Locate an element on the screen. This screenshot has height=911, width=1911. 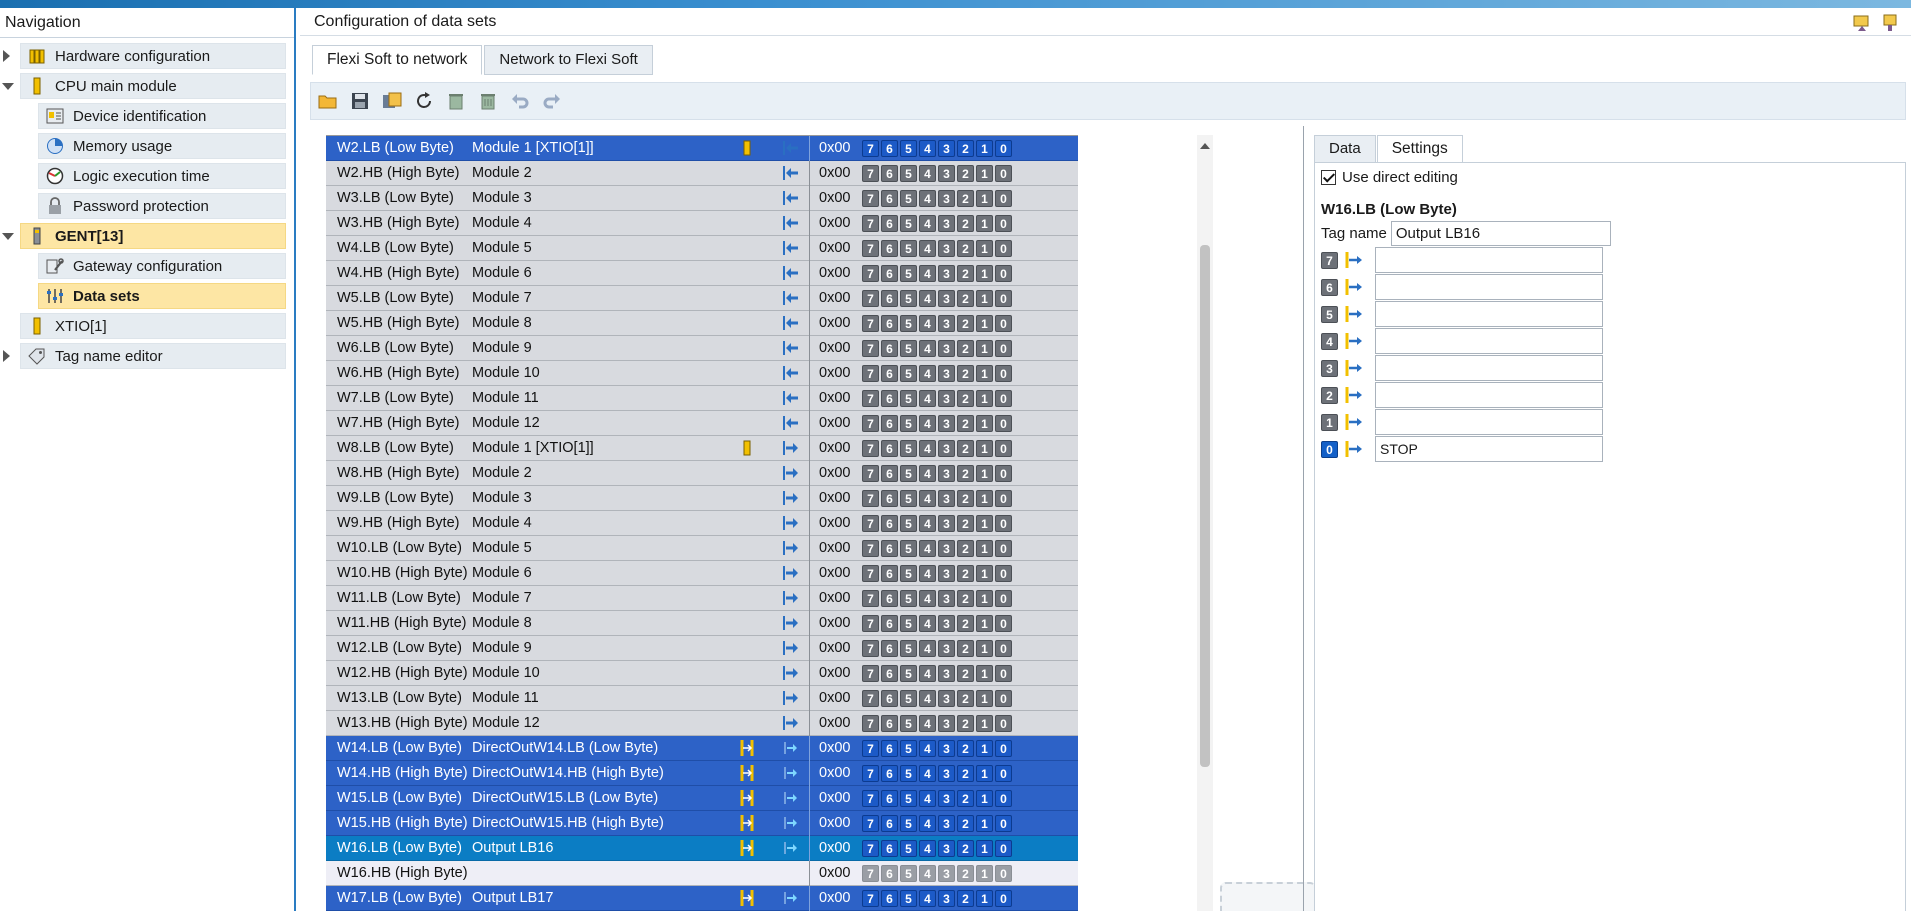
nav-item: Gateway configuration is located at coordinates (147, 266).